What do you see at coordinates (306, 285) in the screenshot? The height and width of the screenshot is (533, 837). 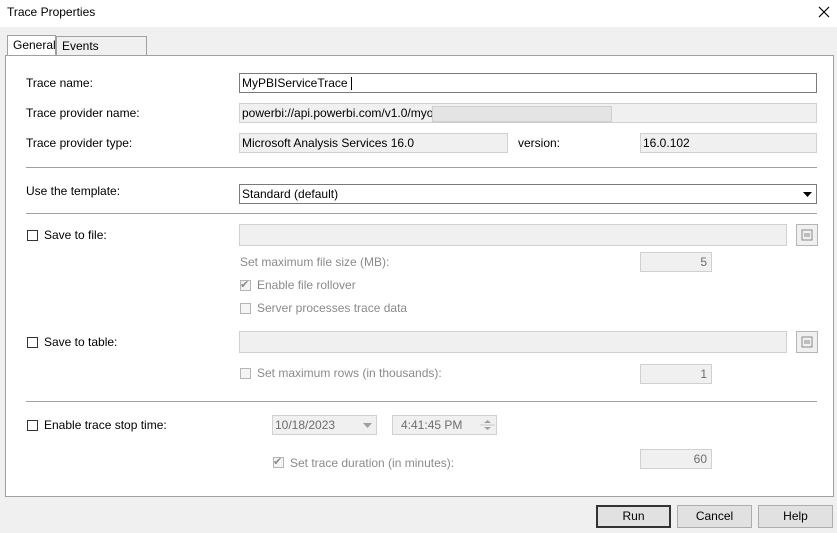 I see `enable-rollover-label: Enable file rollover` at bounding box center [306, 285].